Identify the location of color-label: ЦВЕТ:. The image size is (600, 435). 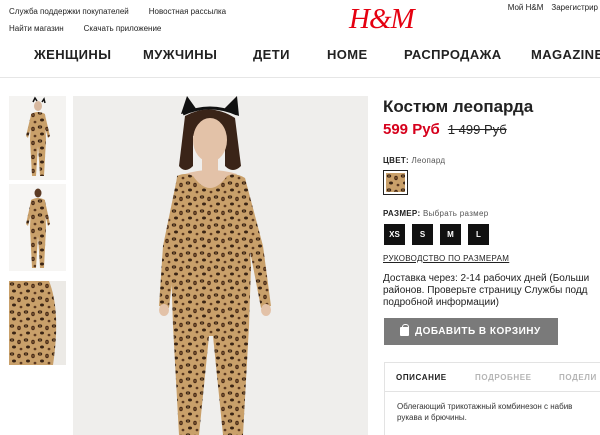
(396, 160).